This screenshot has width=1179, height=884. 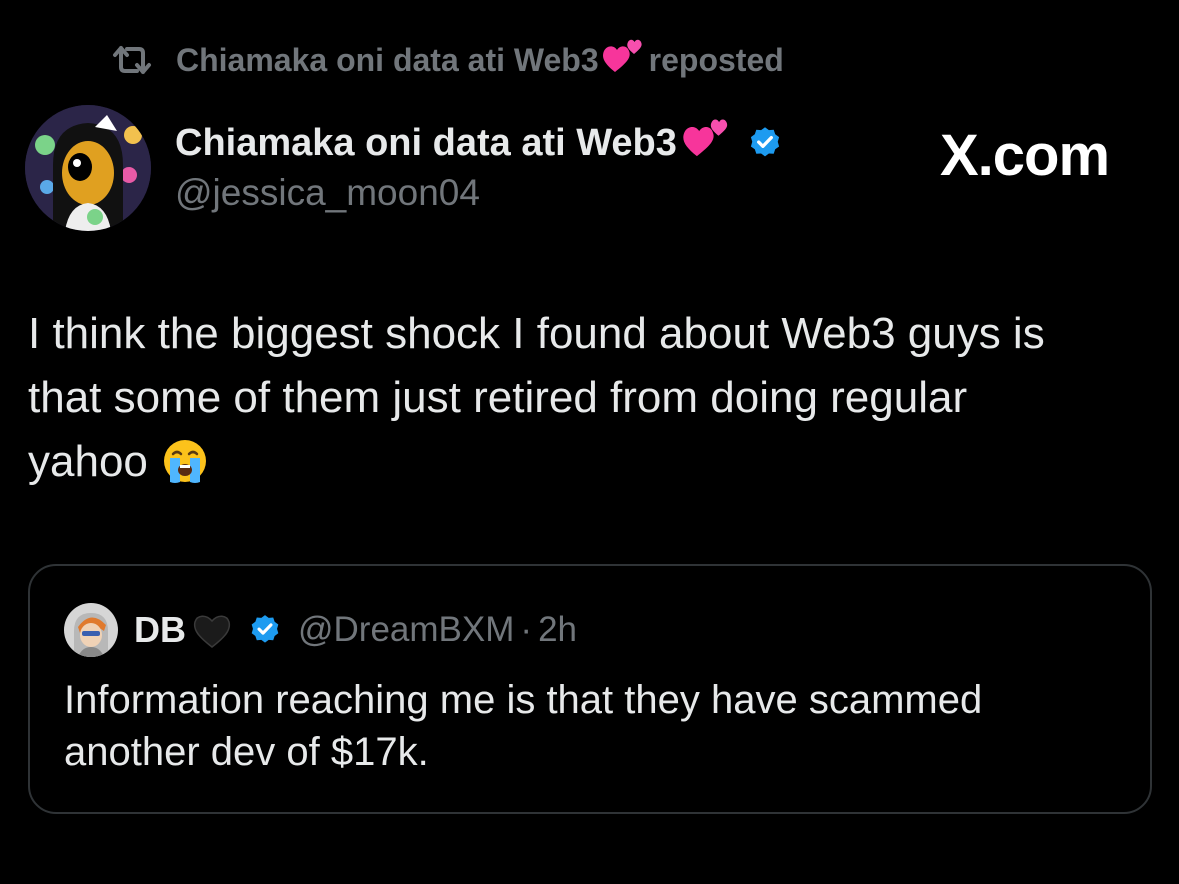 I want to click on repost-icon, so click(x=133, y=60).